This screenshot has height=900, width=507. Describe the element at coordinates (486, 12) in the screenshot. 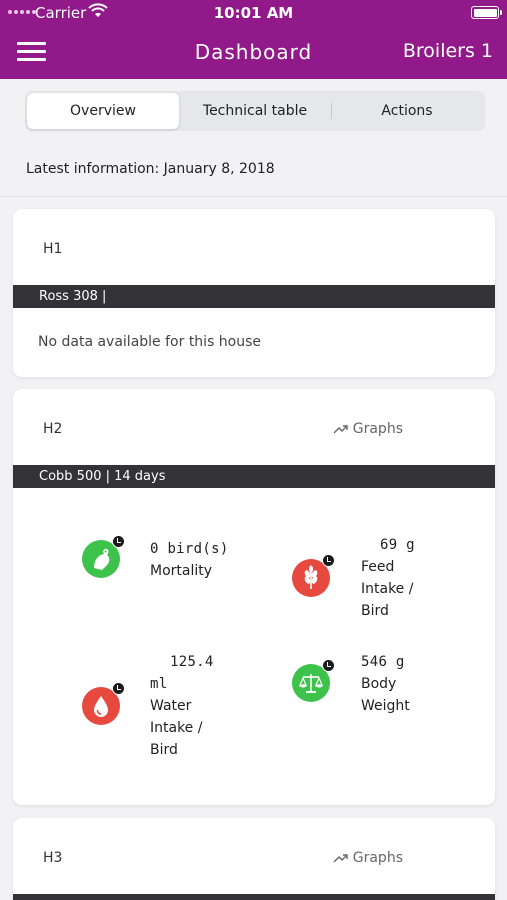

I see `battery-icon` at that location.